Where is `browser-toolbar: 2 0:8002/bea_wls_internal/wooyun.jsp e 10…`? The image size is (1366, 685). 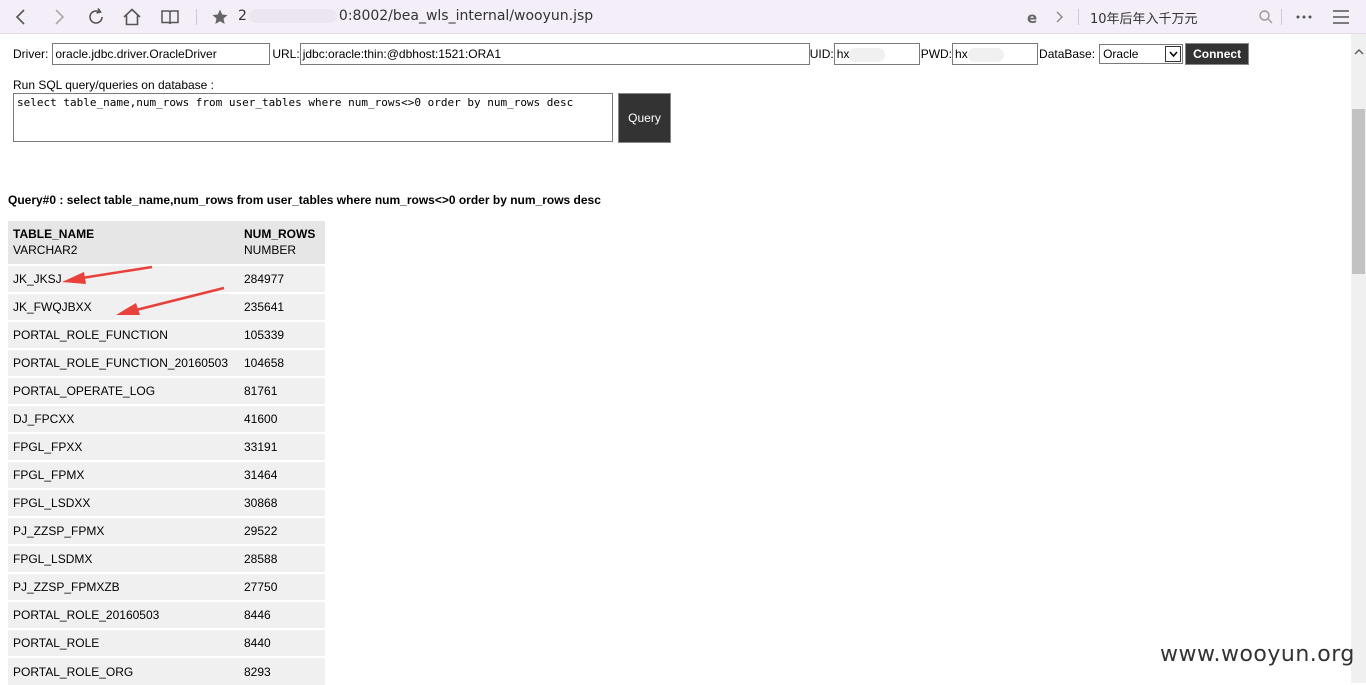
browser-toolbar: 2 0:8002/bea_wls_internal/wooyun.jsp e 10… is located at coordinates (683, 17).